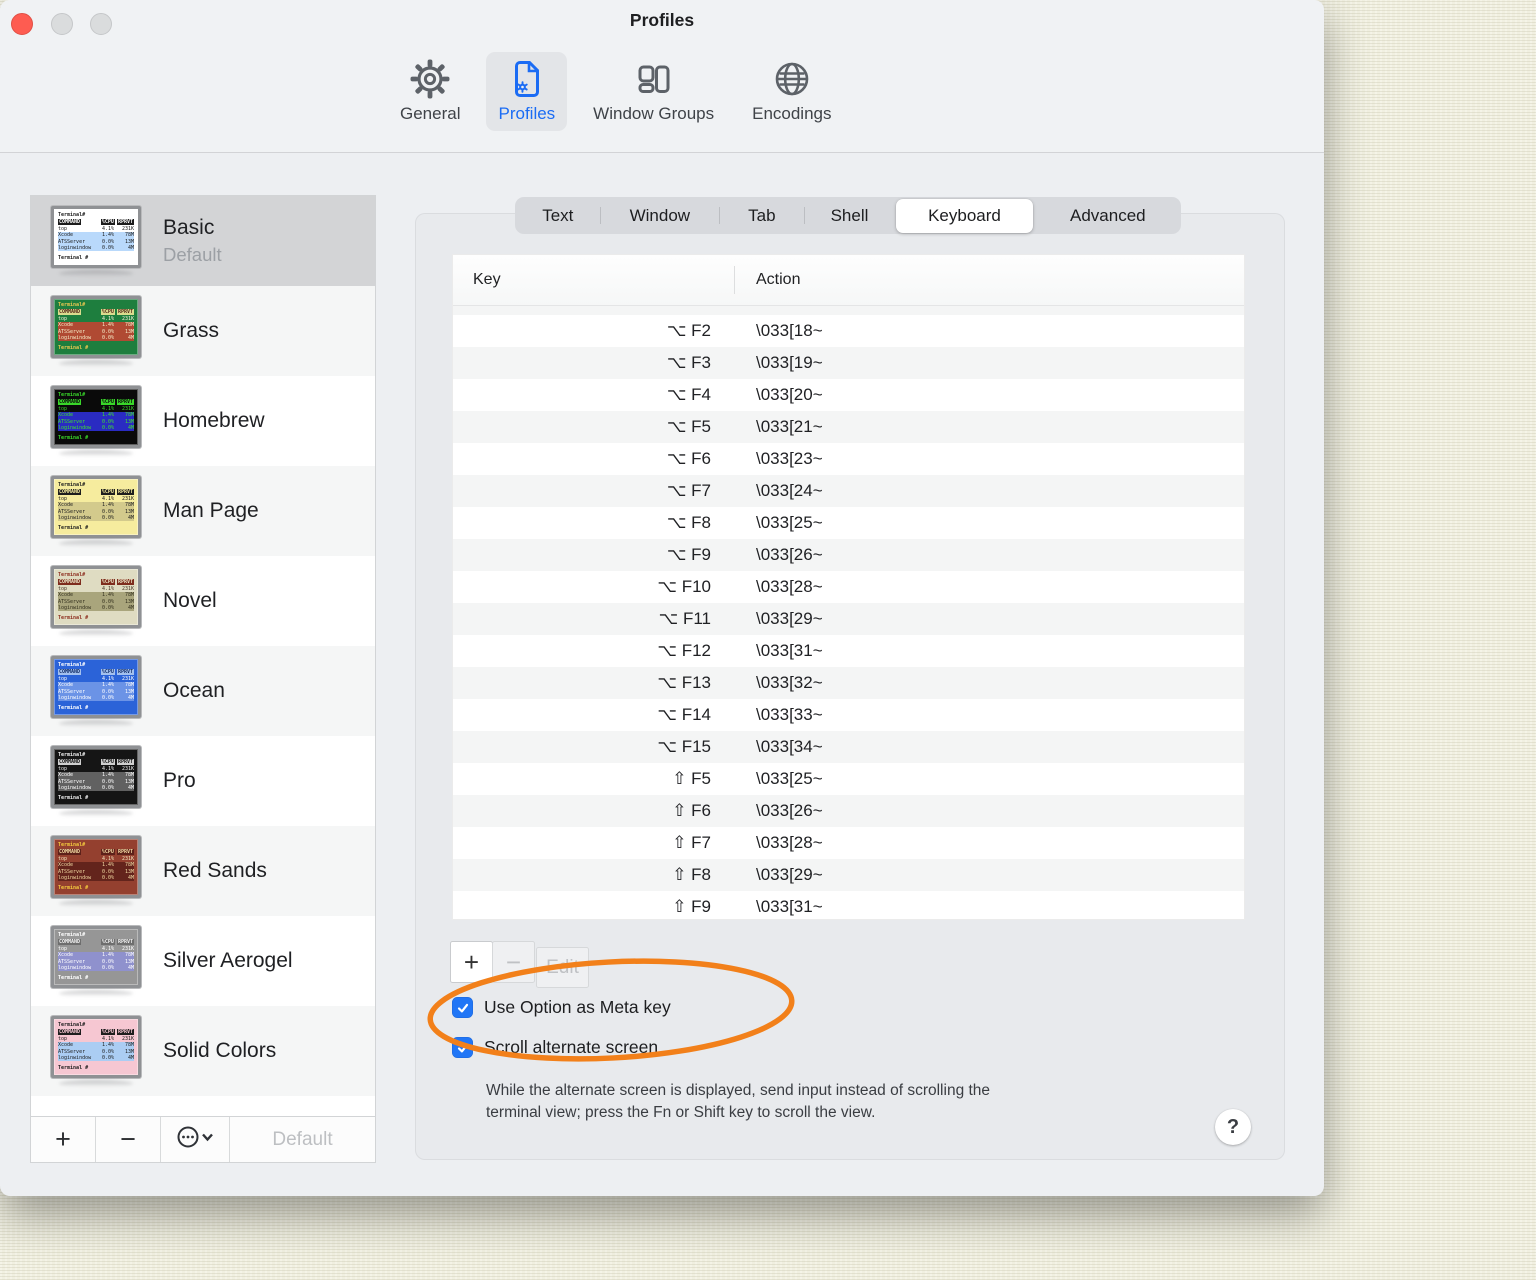  What do you see at coordinates (190, 600) in the screenshot?
I see `profile-name: Novel` at bounding box center [190, 600].